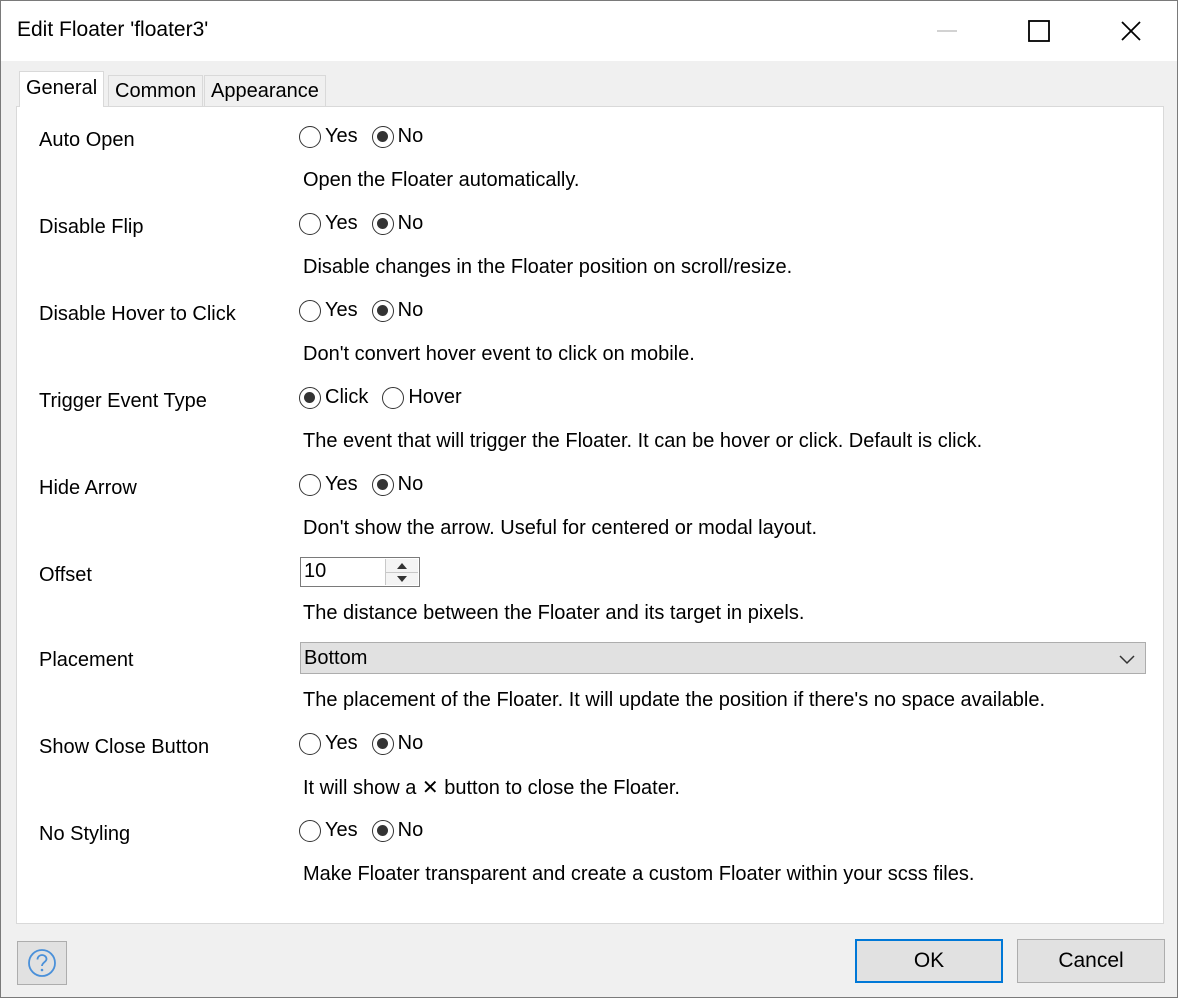 The height and width of the screenshot is (998, 1178). Describe the element at coordinates (124, 747) in the screenshot. I see `show-close-label: Show Close Button` at that location.